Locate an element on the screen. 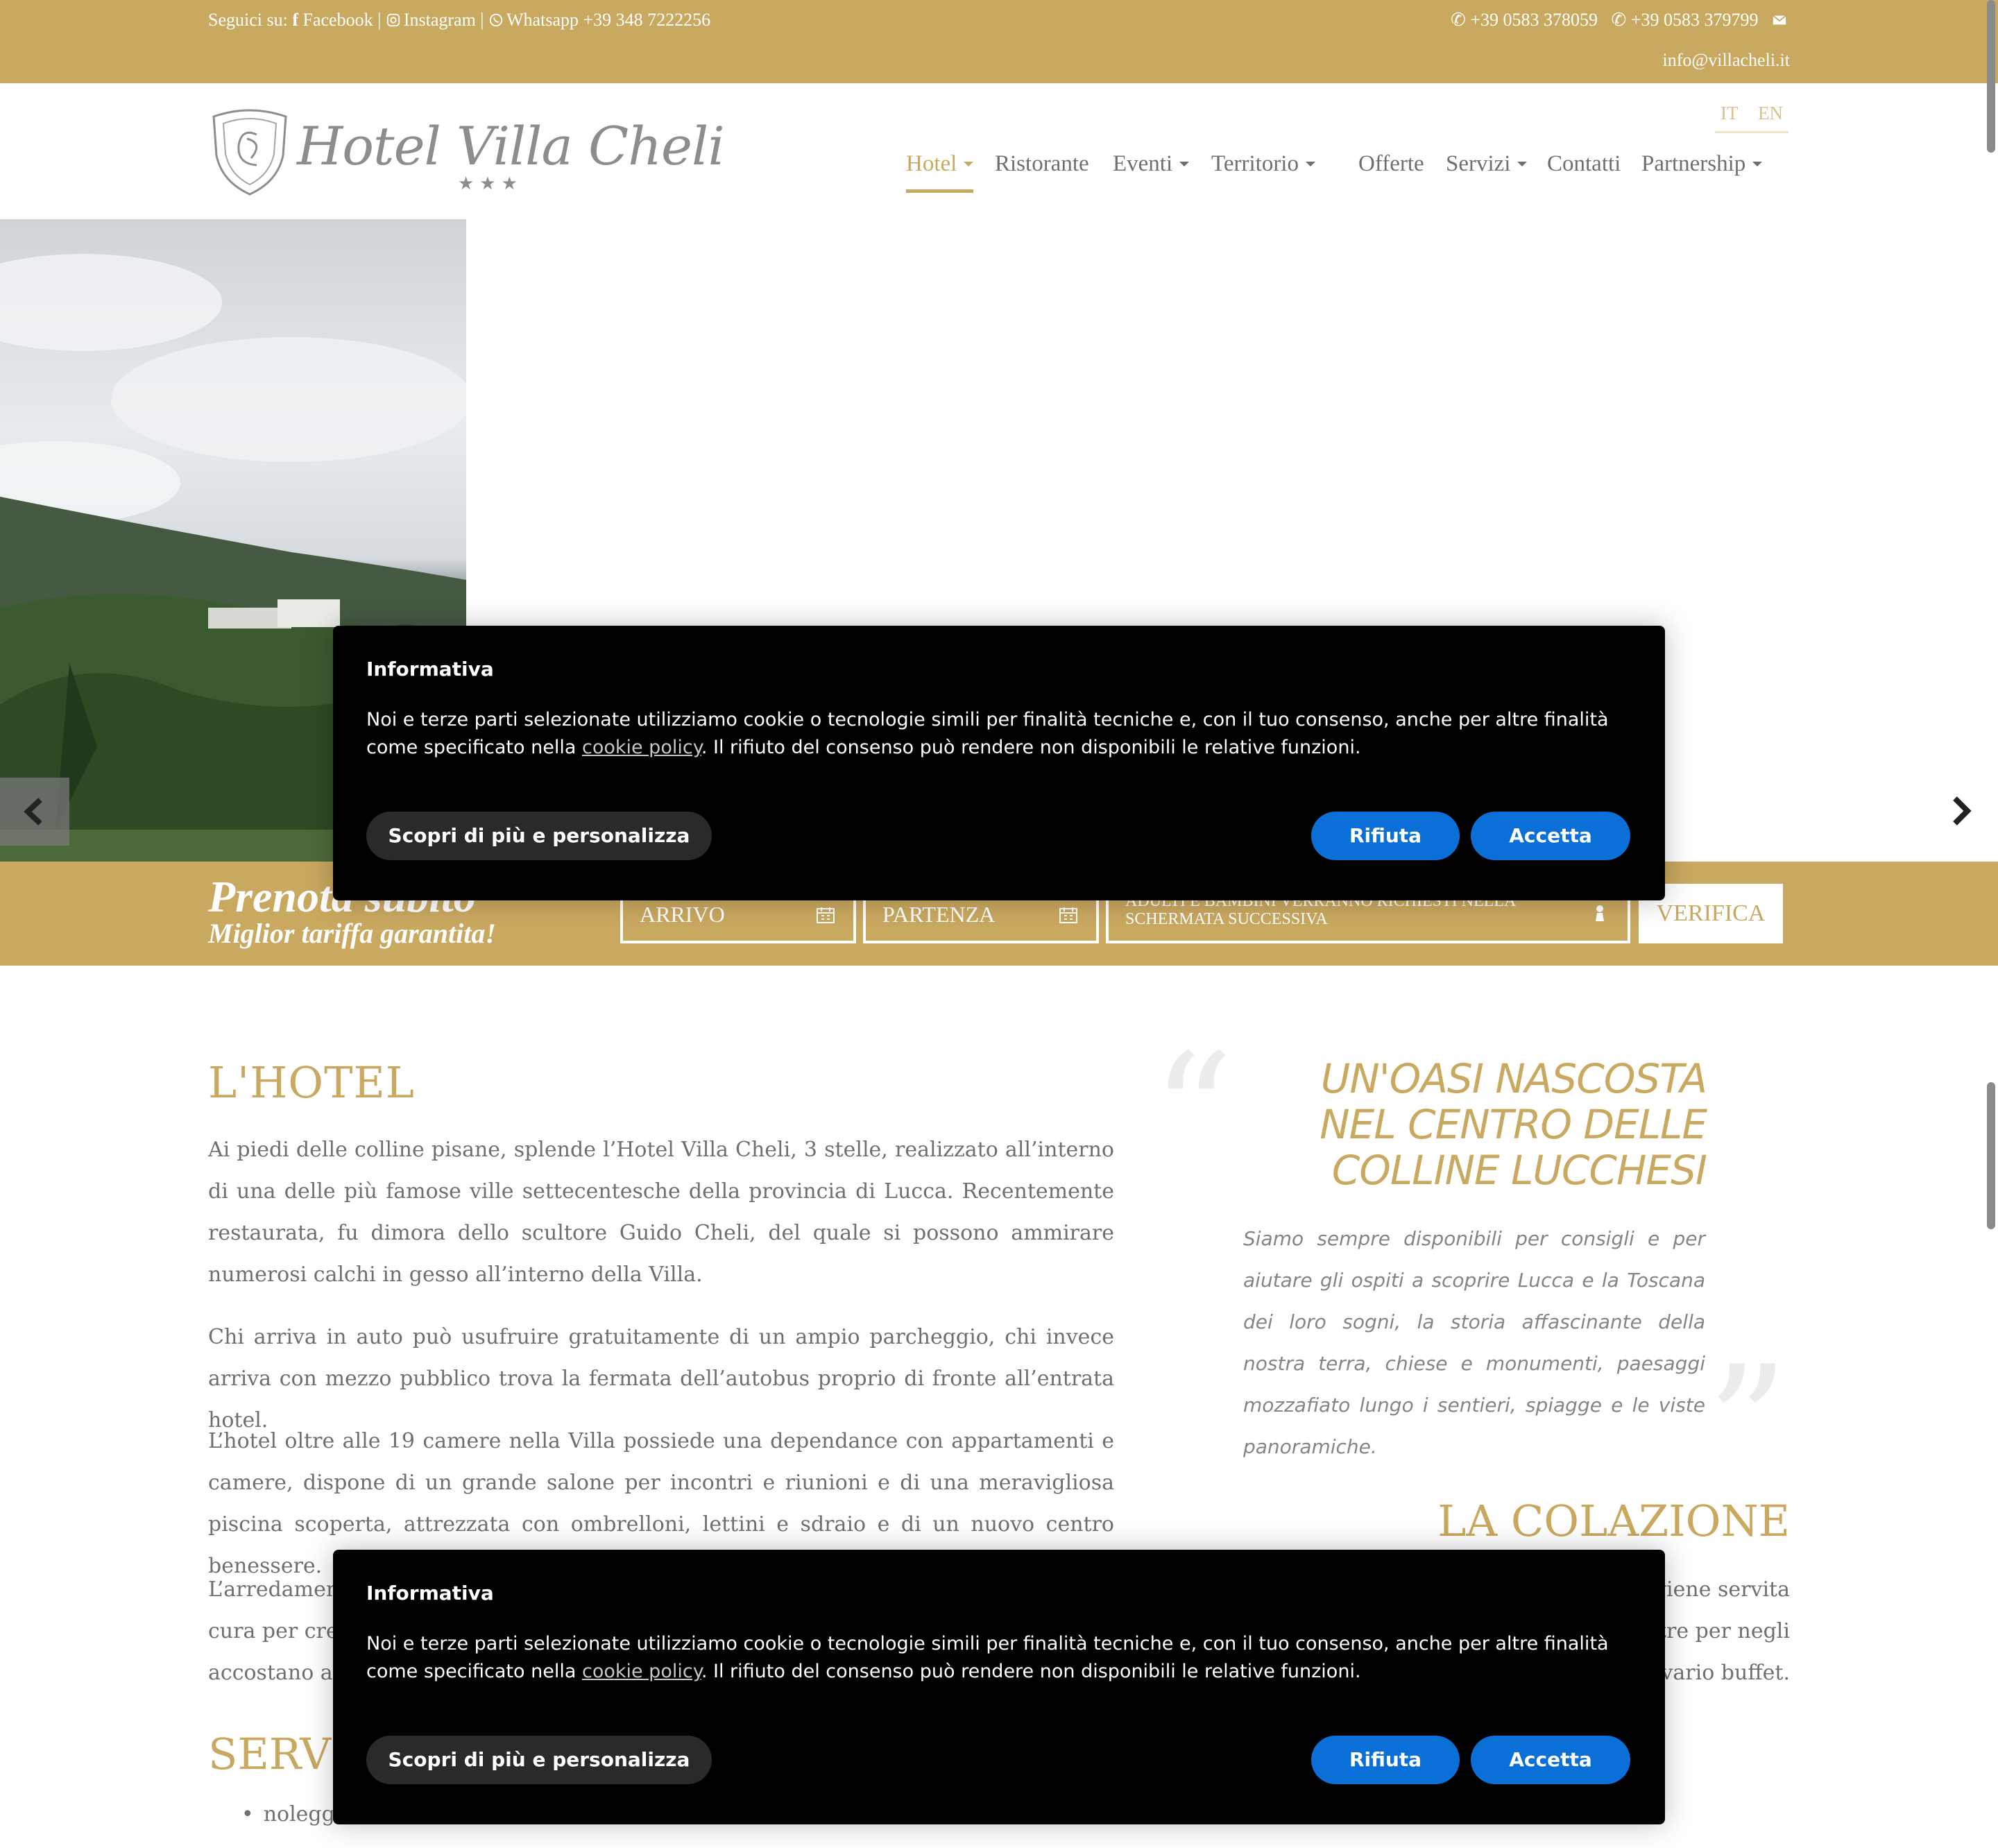 Image resolution: width=1998 pixels, height=1848 pixels. instagram-link: Instagram is located at coordinates (431, 20).